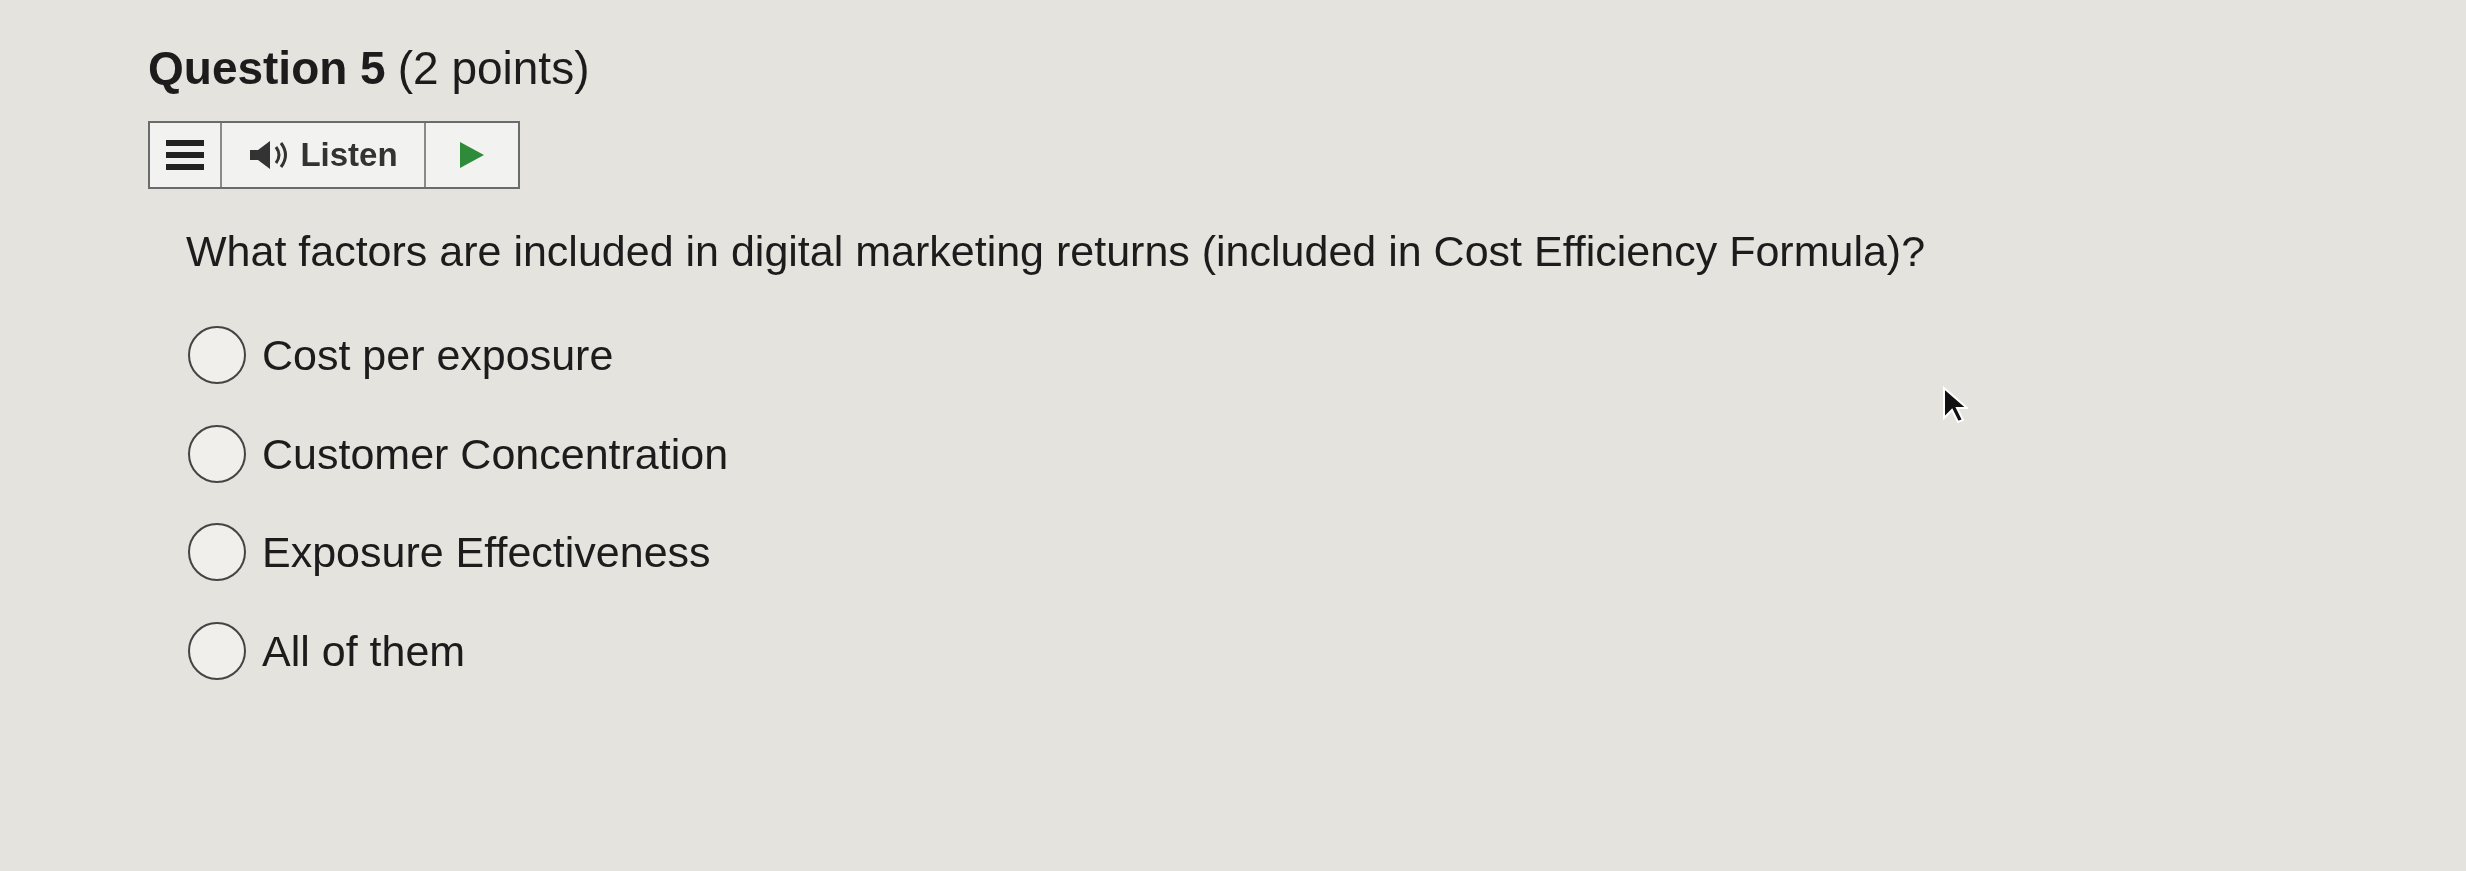 Image resolution: width=2466 pixels, height=871 pixels. Describe the element at coordinates (364, 651) in the screenshot. I see `option-label: All of them` at that location.